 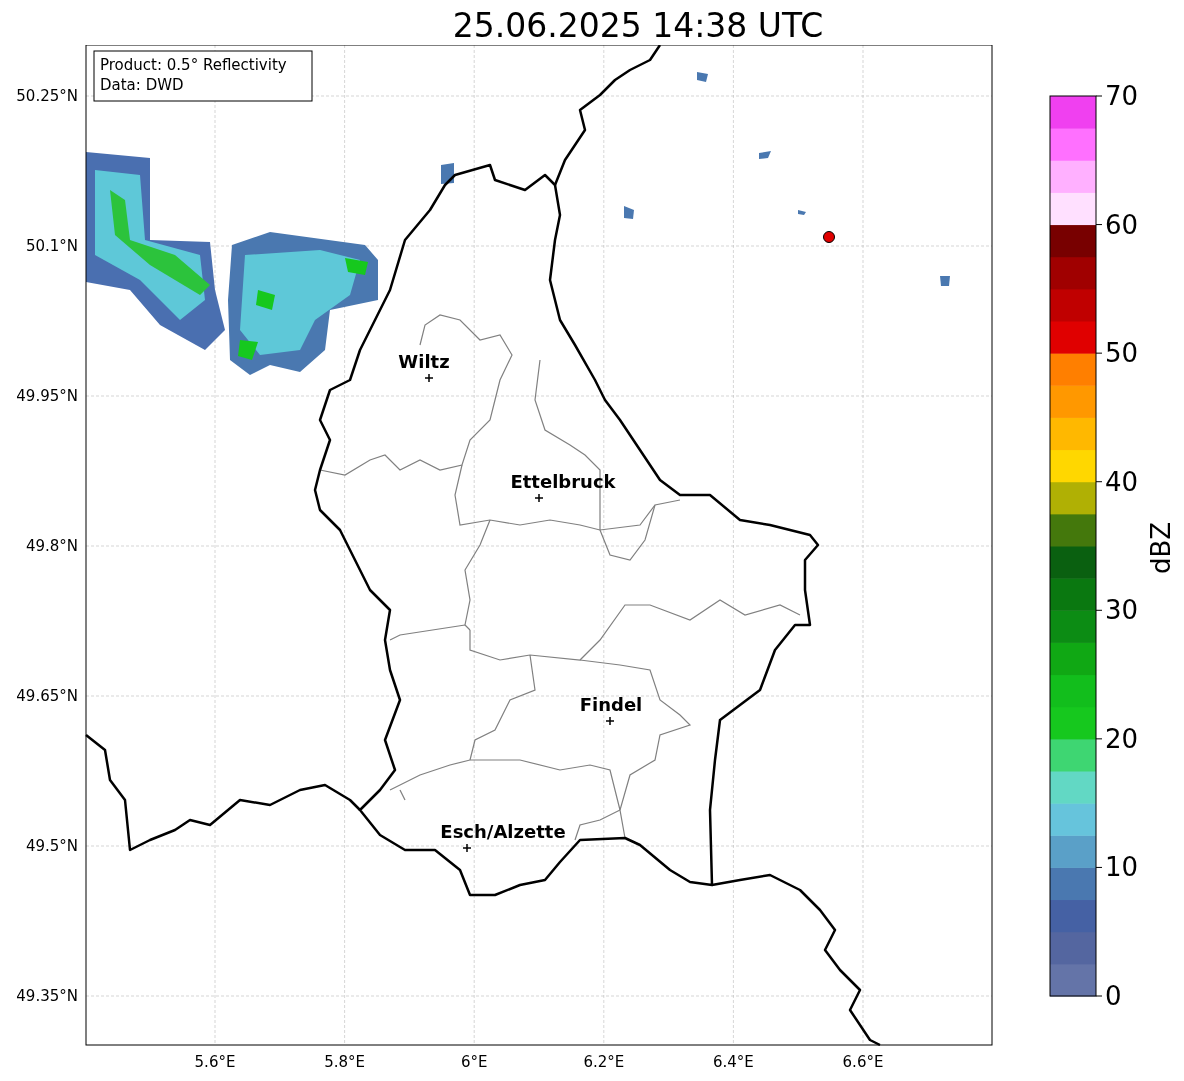 I want to click on longitude-label: 6.4°E, so click(x=733, y=1062).